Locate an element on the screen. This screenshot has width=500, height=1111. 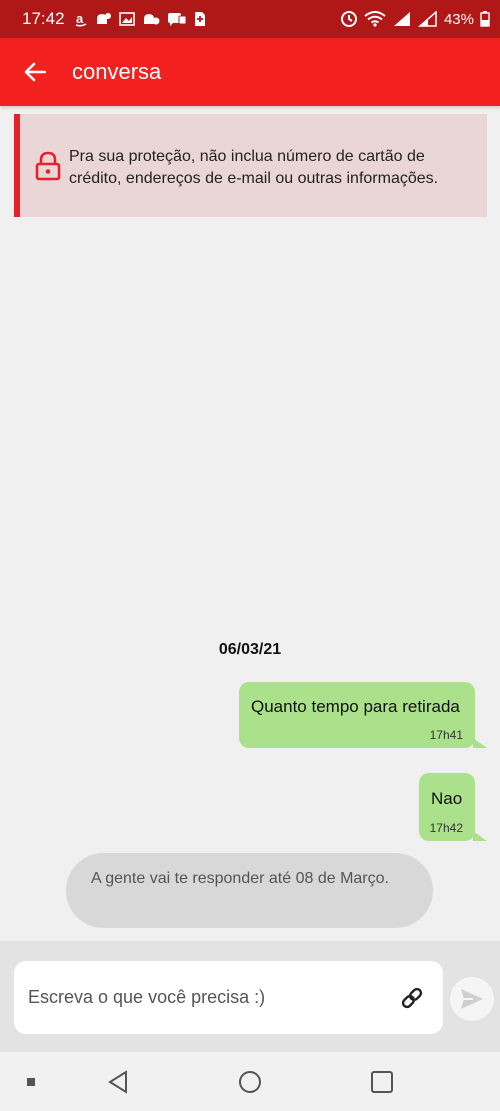
nav-back-button is located at coordinates (118, 1081).